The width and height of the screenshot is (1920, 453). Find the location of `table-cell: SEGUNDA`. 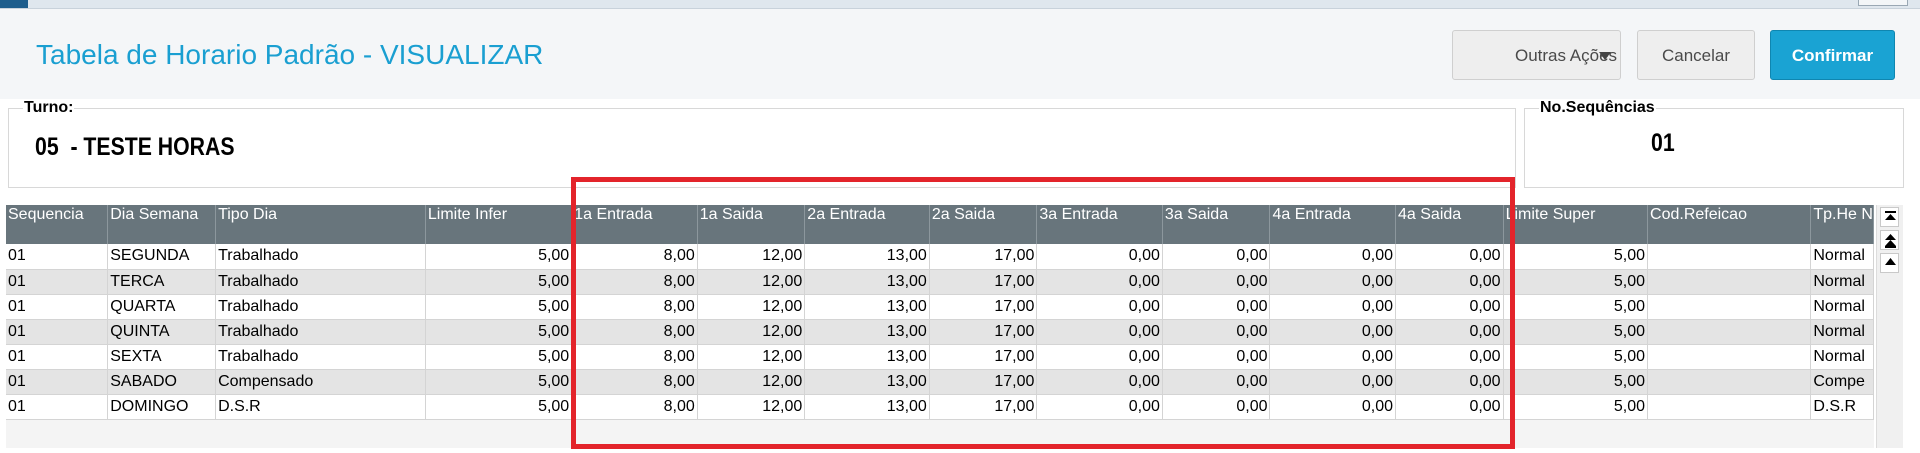

table-cell: SEGUNDA is located at coordinates (162, 257).